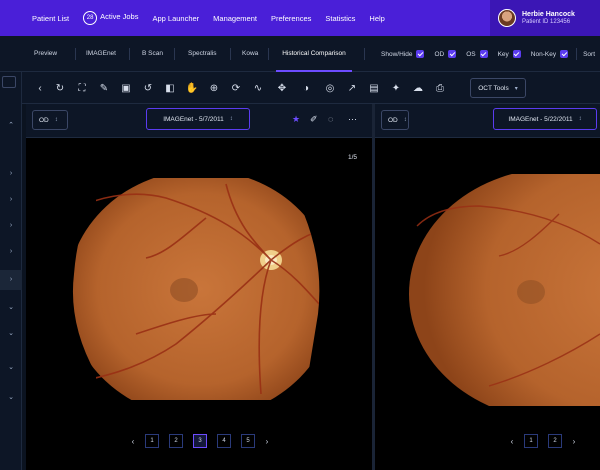  Describe the element at coordinates (104, 88) in the screenshot. I see `pen-icon: ✎` at that location.